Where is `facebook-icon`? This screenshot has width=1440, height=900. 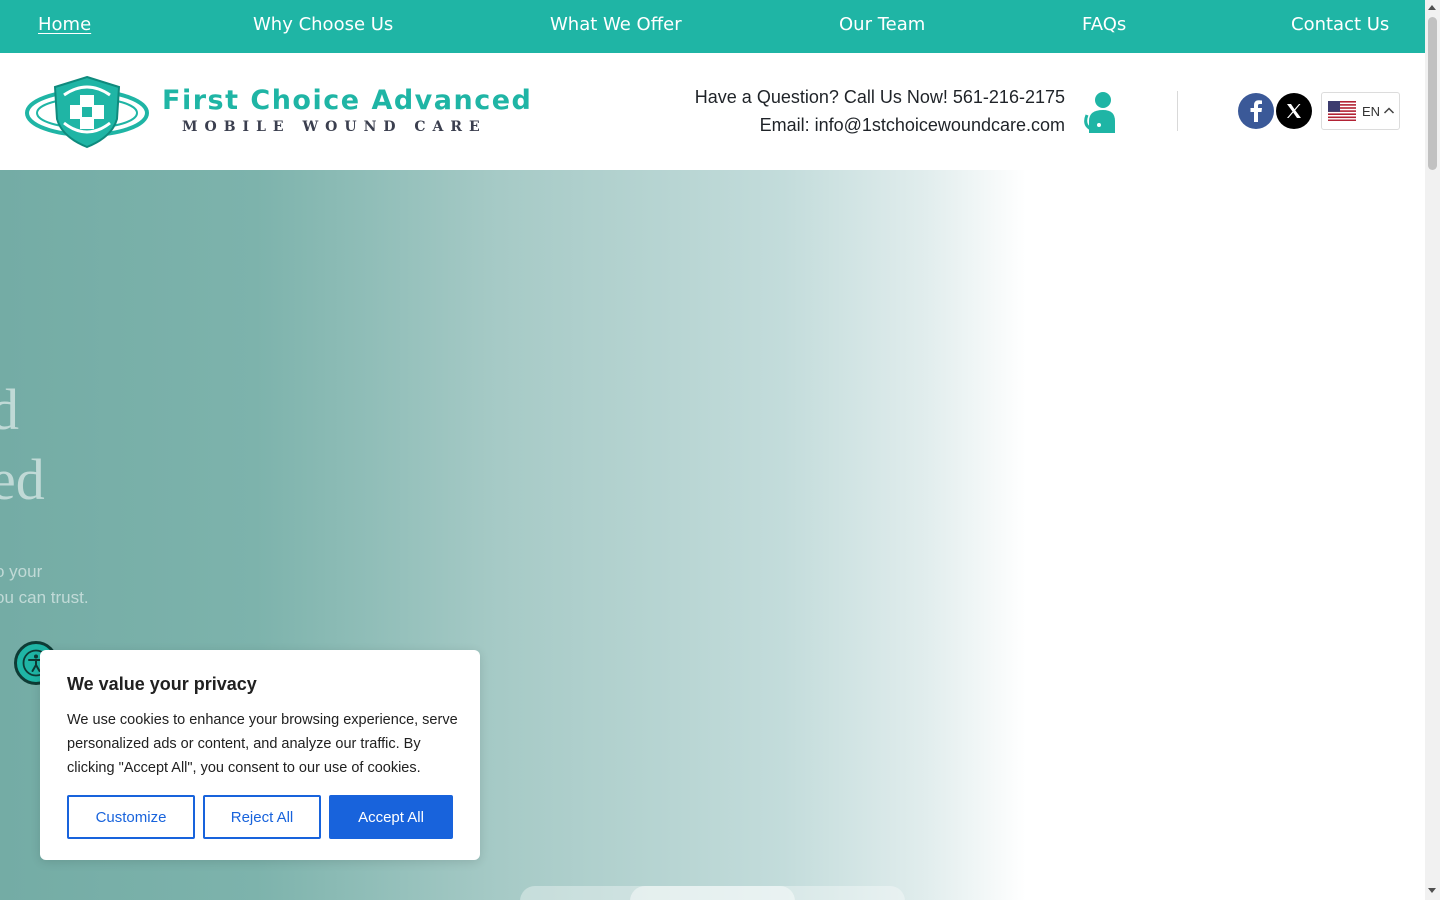 facebook-icon is located at coordinates (1256, 111).